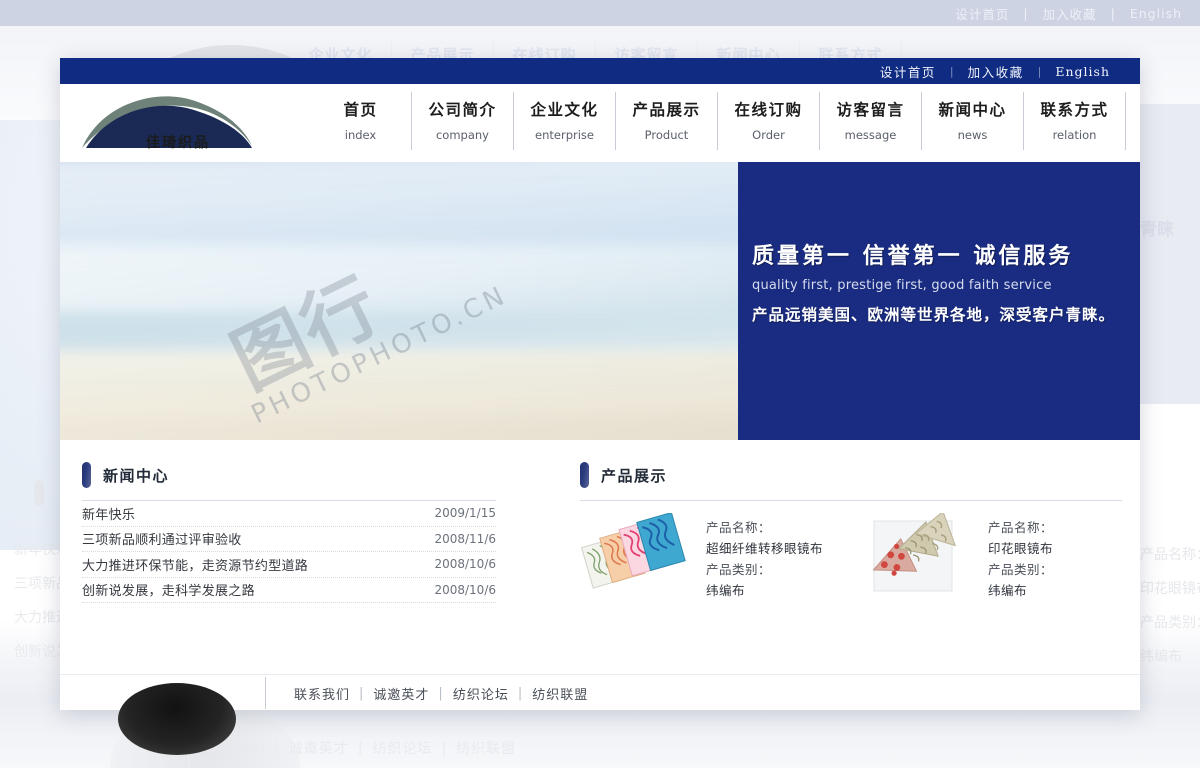 This screenshot has width=1200, height=768. Describe the element at coordinates (1026, 13) in the screenshot. I see `backdrop-topbar-sep-0: |` at that location.